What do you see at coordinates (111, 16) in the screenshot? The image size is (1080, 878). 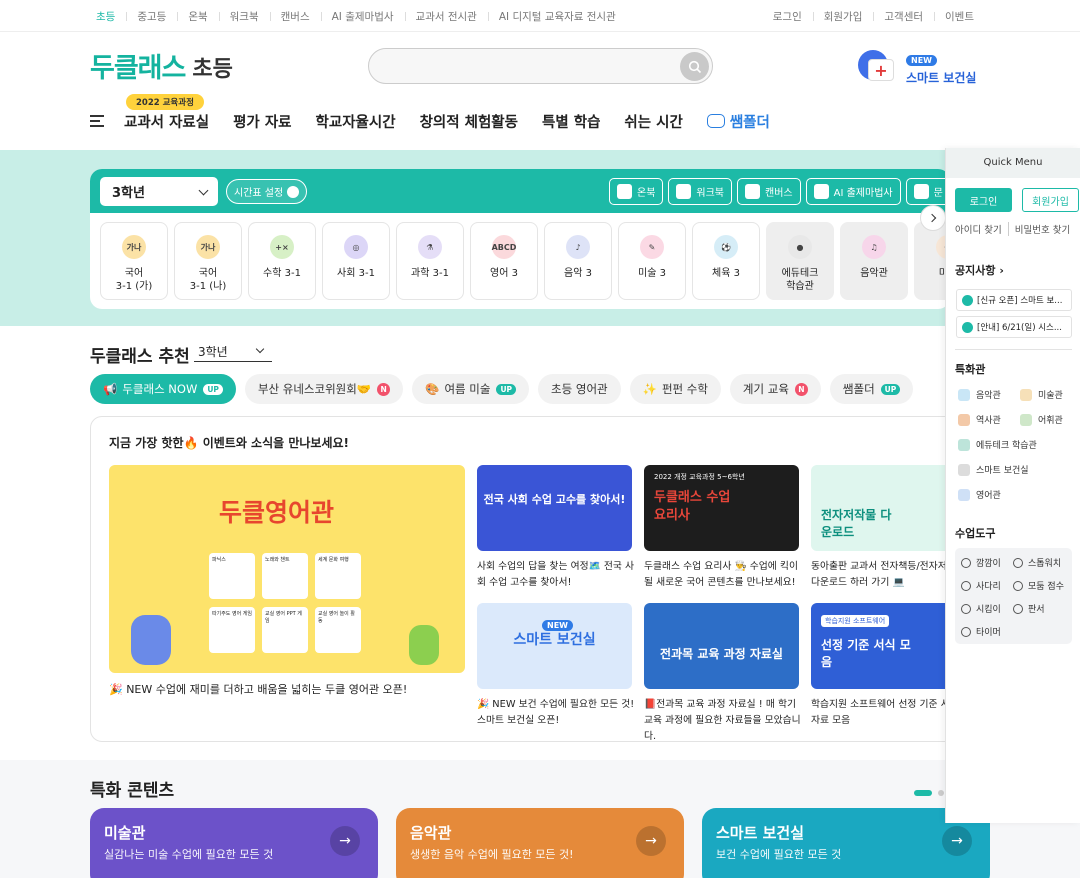 I see `topbar-link-elementary: 초등` at bounding box center [111, 16].